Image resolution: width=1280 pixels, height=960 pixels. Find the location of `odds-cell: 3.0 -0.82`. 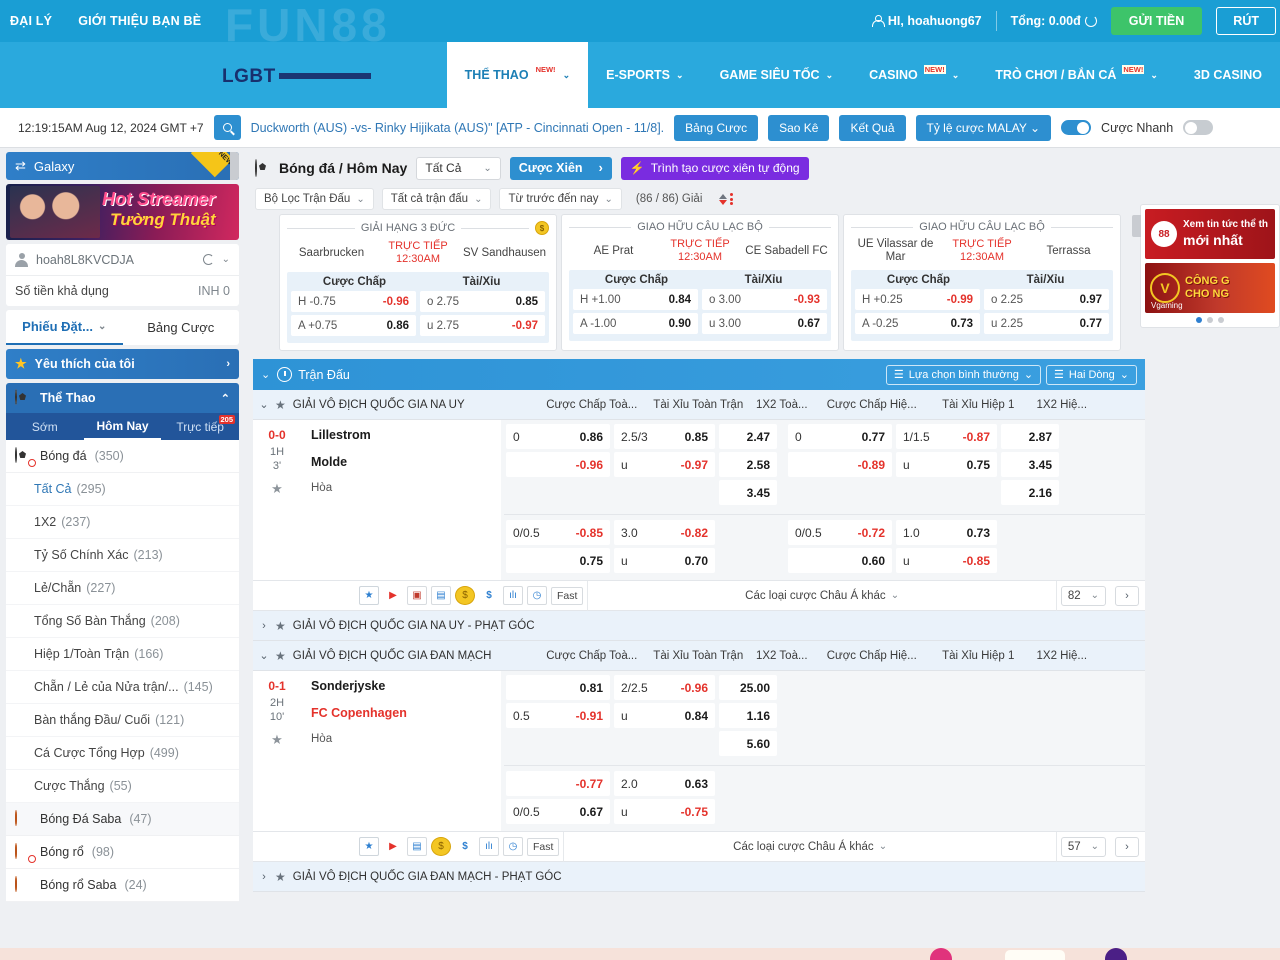

odds-cell: 3.0 -0.82 is located at coordinates (664, 533).